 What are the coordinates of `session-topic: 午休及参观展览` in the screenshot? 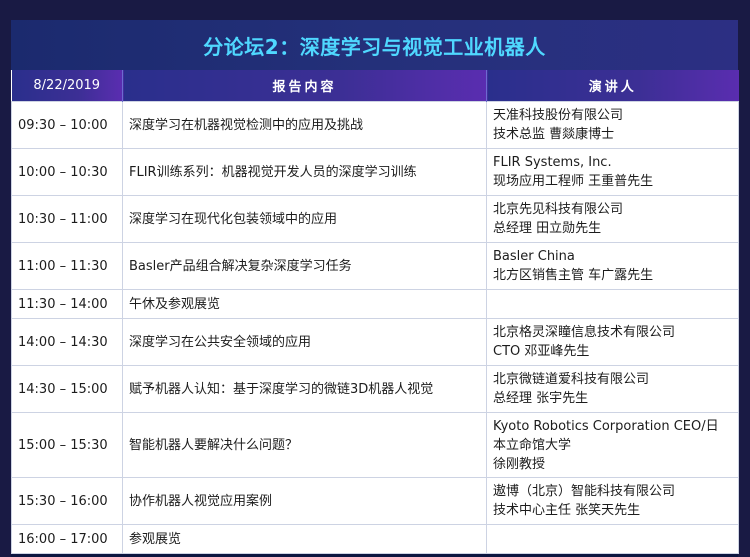 It's located at (304, 304).